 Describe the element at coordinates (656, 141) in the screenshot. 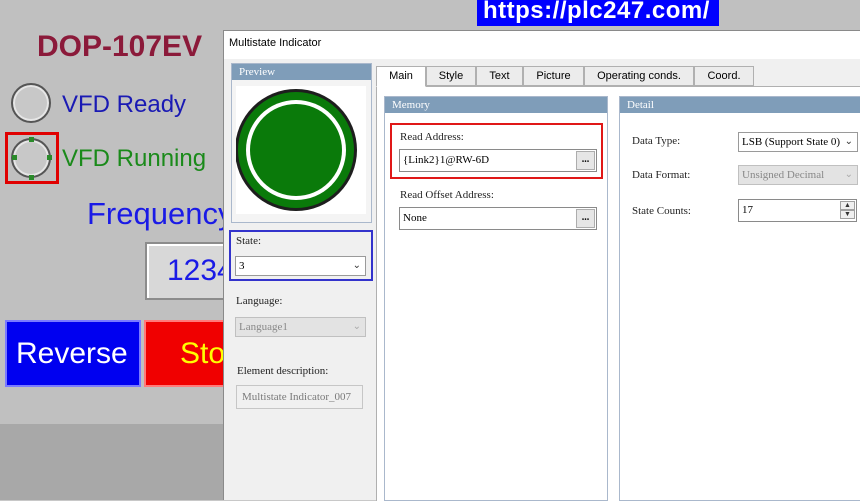

I see `data-type-label: Data Type:` at that location.